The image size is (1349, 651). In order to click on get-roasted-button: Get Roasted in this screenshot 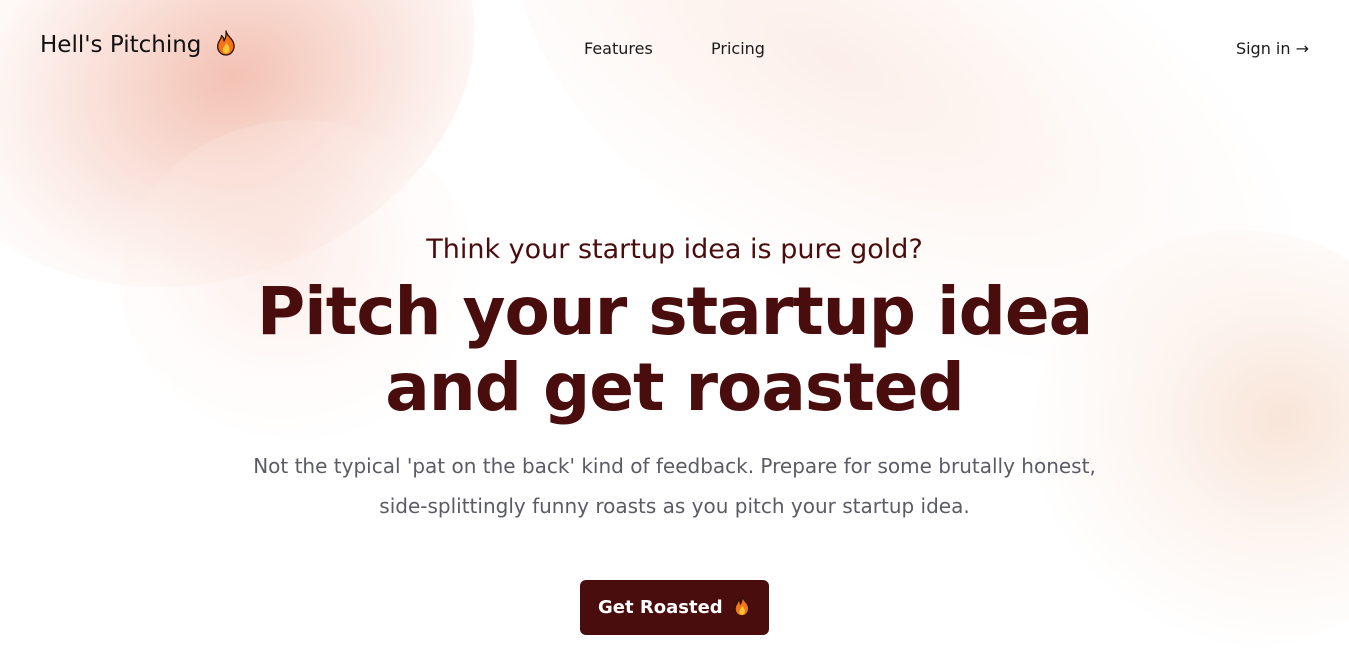, I will do `click(674, 607)`.